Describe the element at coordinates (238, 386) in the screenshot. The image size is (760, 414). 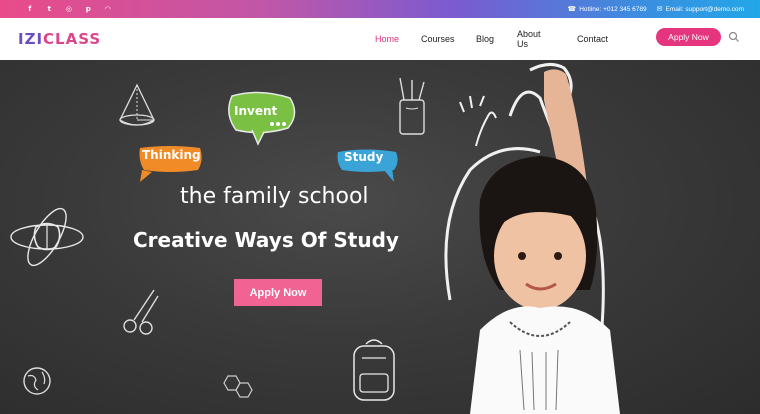
I see `molecule-doodle-icon` at that location.